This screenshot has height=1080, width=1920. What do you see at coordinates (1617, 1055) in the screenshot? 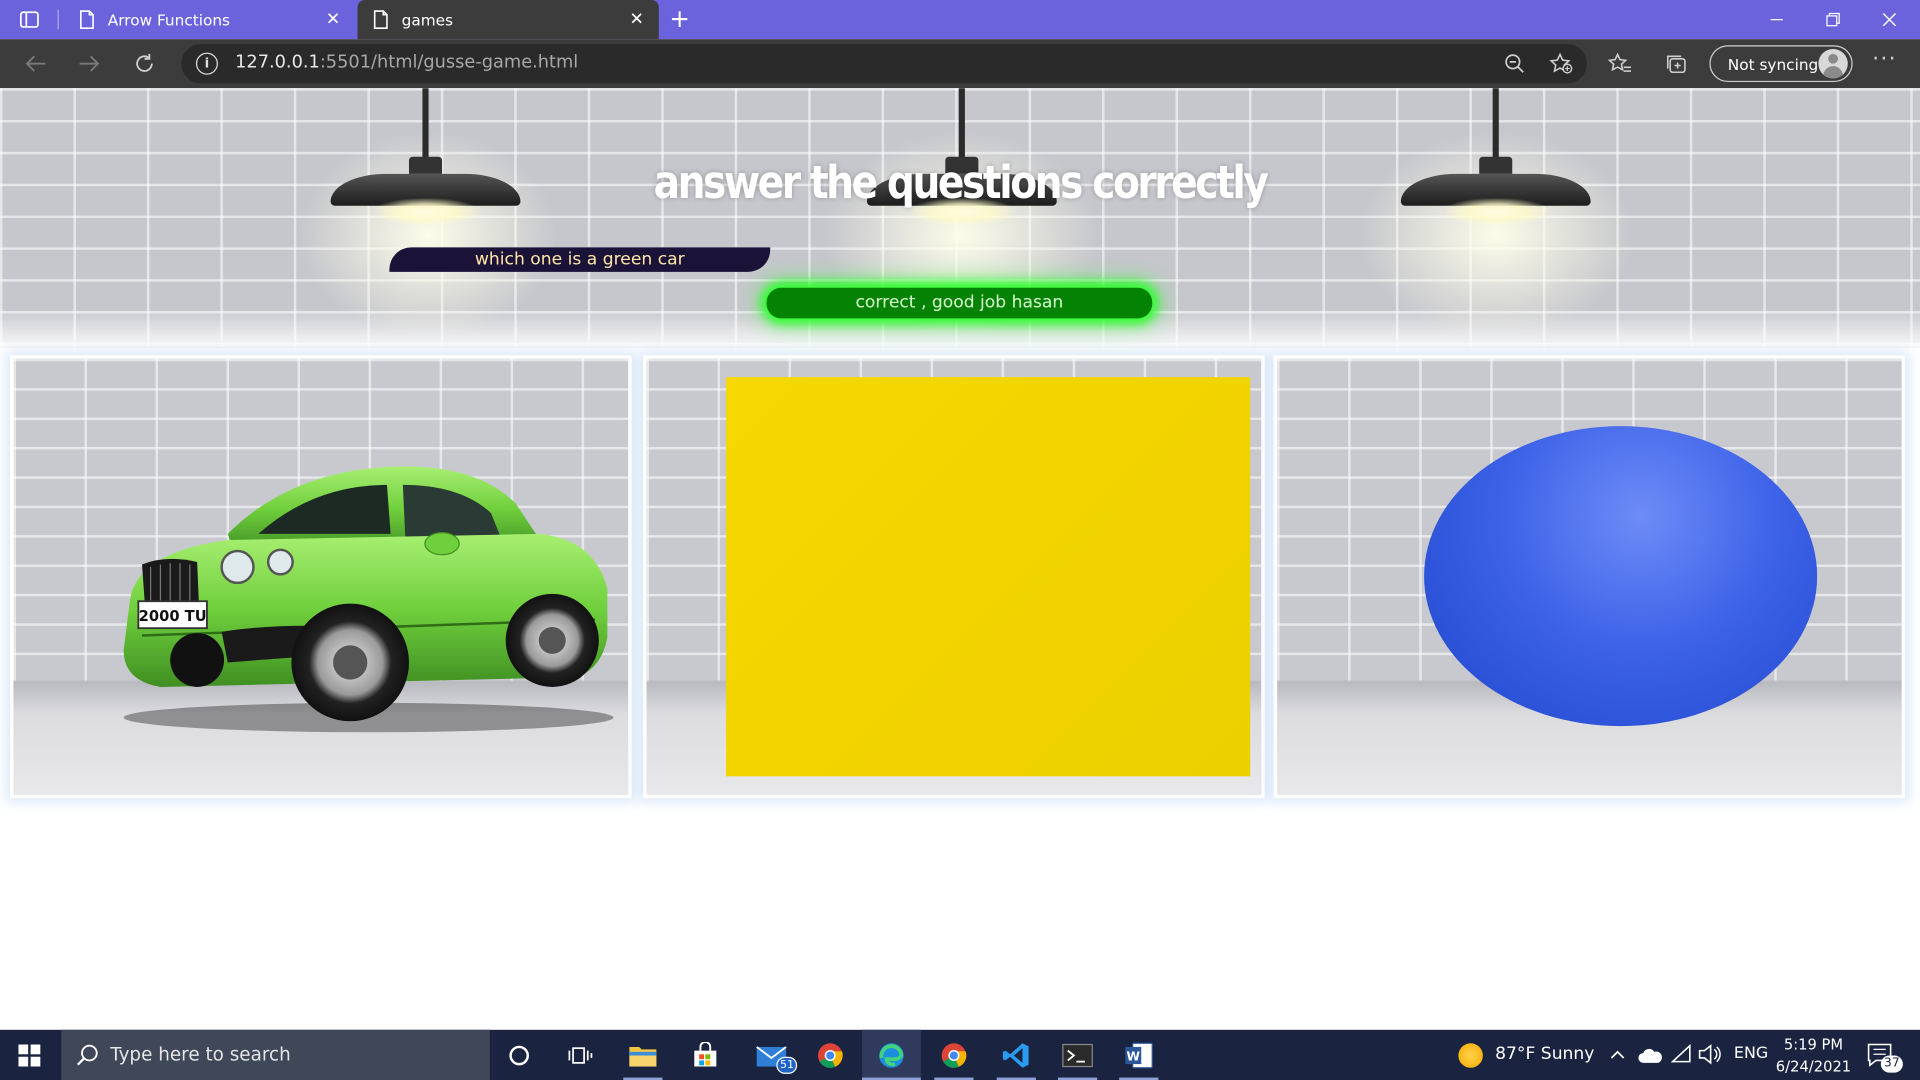
I see `chevron-up-icon` at bounding box center [1617, 1055].